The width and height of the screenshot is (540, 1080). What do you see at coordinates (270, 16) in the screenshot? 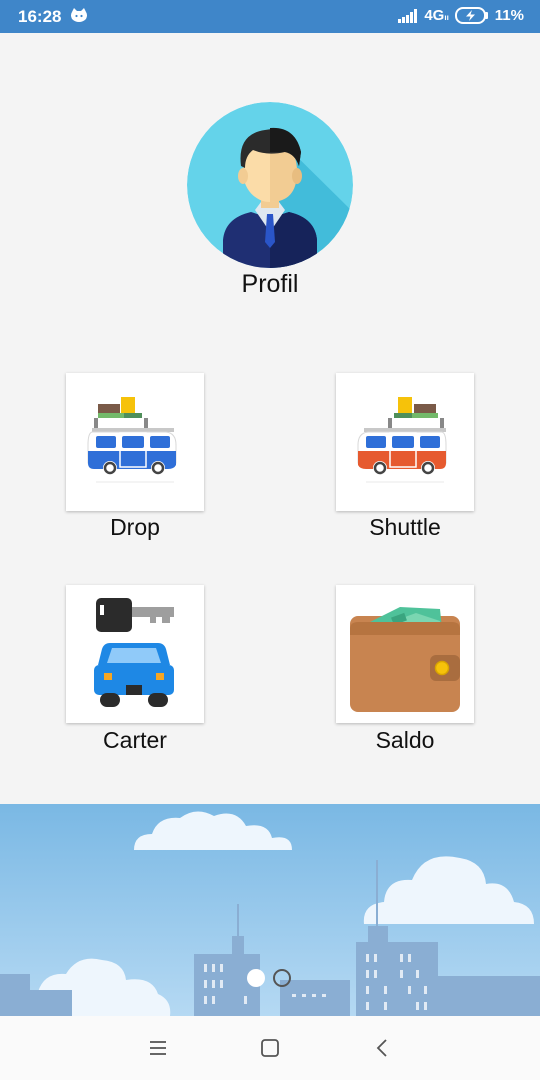
I see `status-bar: 16:28 4Gıı 11%` at bounding box center [270, 16].